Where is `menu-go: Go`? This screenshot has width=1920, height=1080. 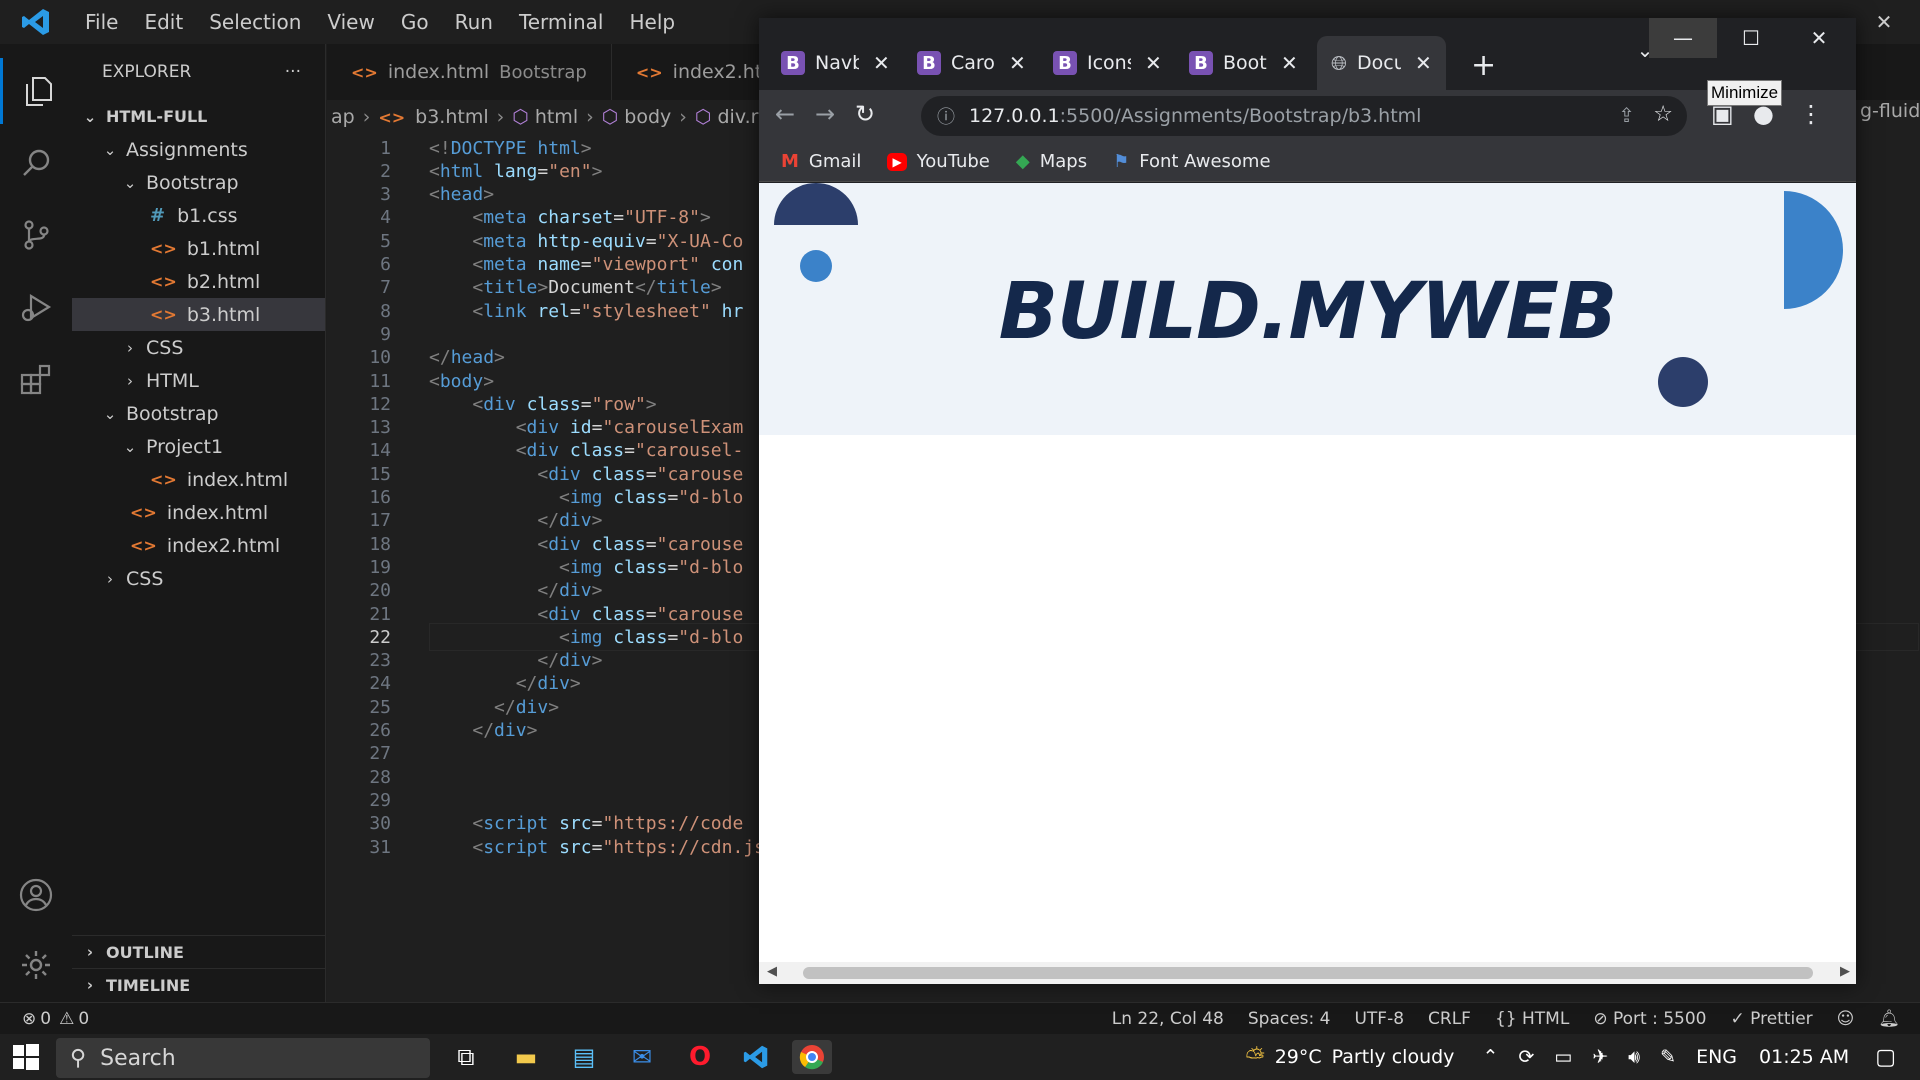 menu-go: Go is located at coordinates (415, 22).